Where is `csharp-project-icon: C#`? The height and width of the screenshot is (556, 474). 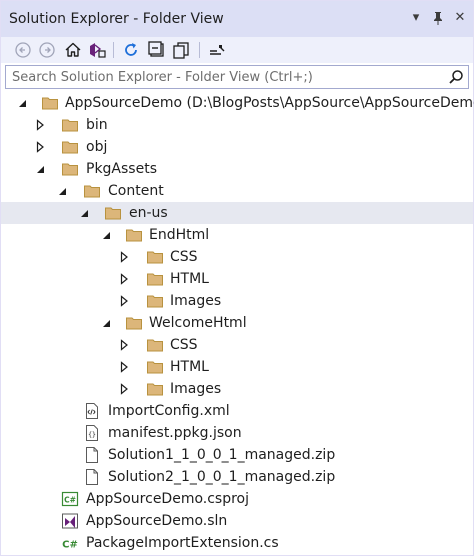
csharp-project-icon: C# is located at coordinates (70, 499).